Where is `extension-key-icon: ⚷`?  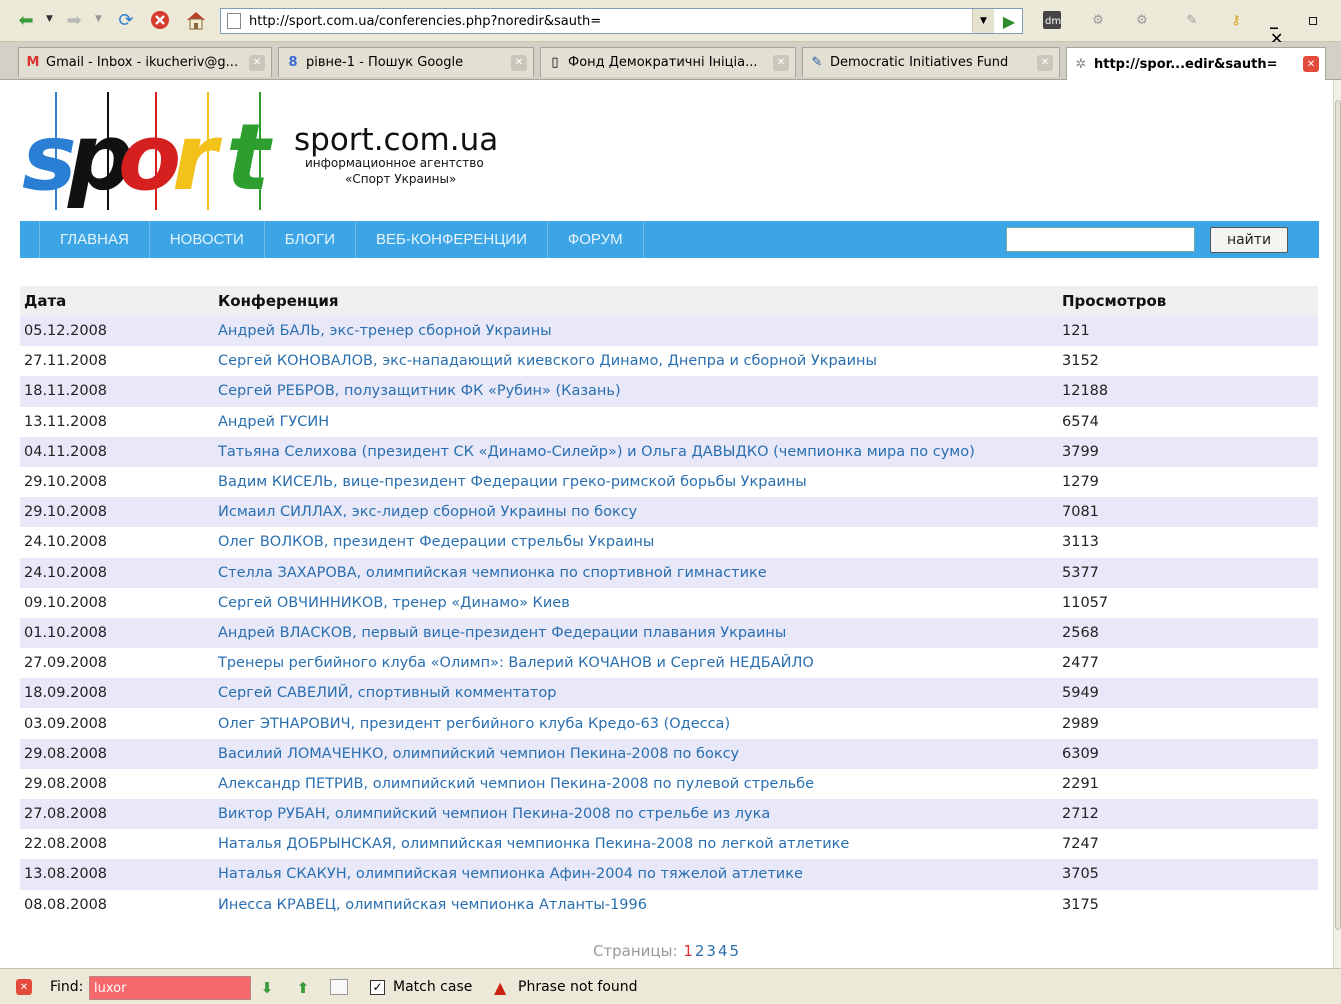
extension-key-icon: ⚷ is located at coordinates (1236, 20).